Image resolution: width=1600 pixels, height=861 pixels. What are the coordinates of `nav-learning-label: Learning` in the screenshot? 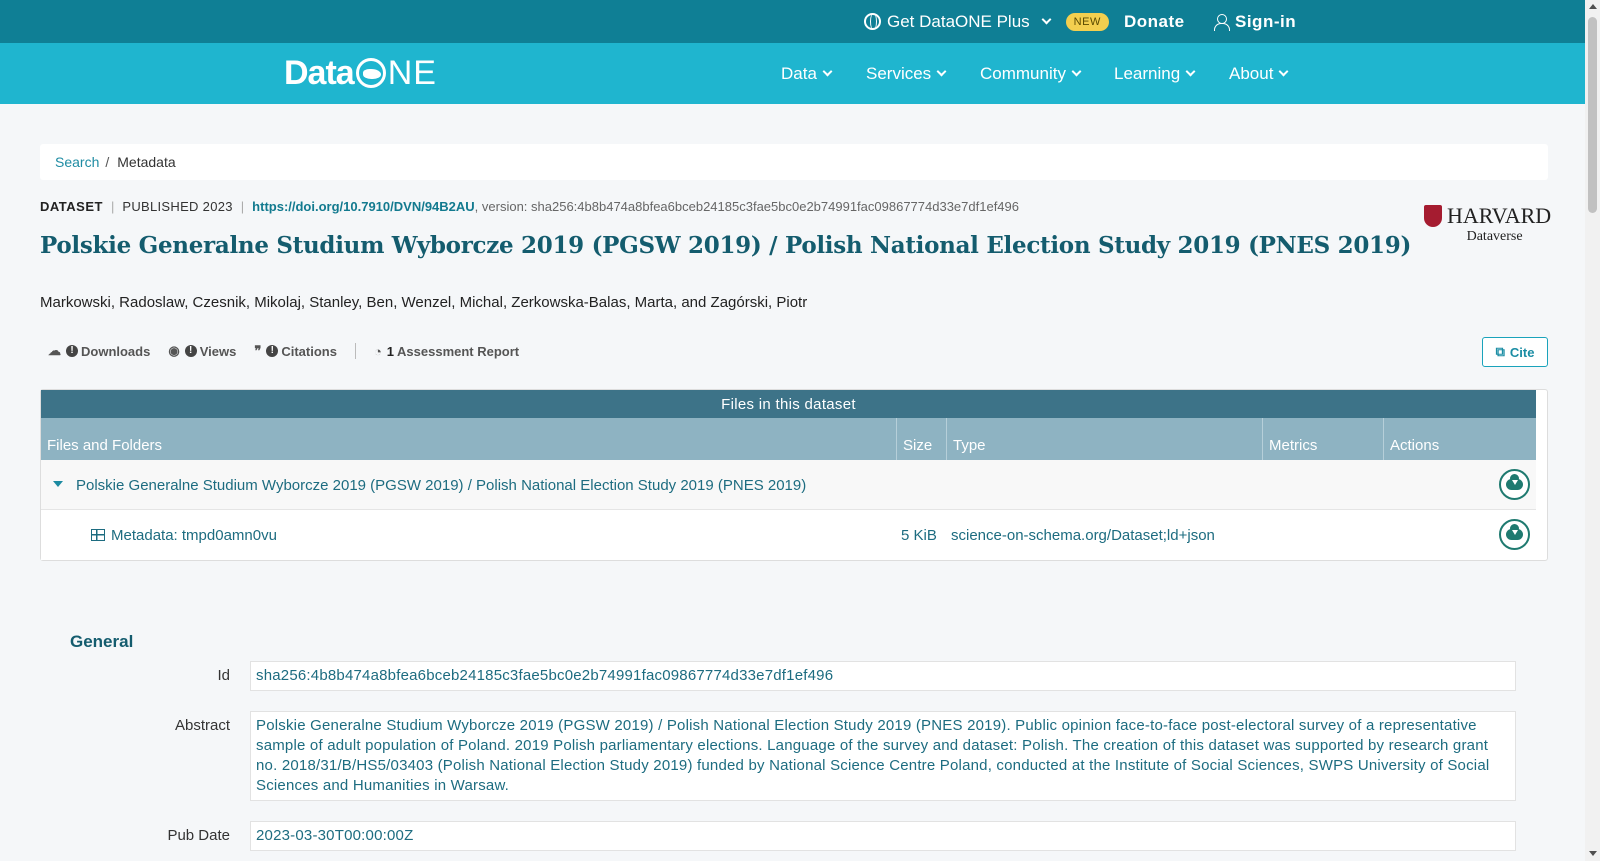 It's located at (1147, 73).